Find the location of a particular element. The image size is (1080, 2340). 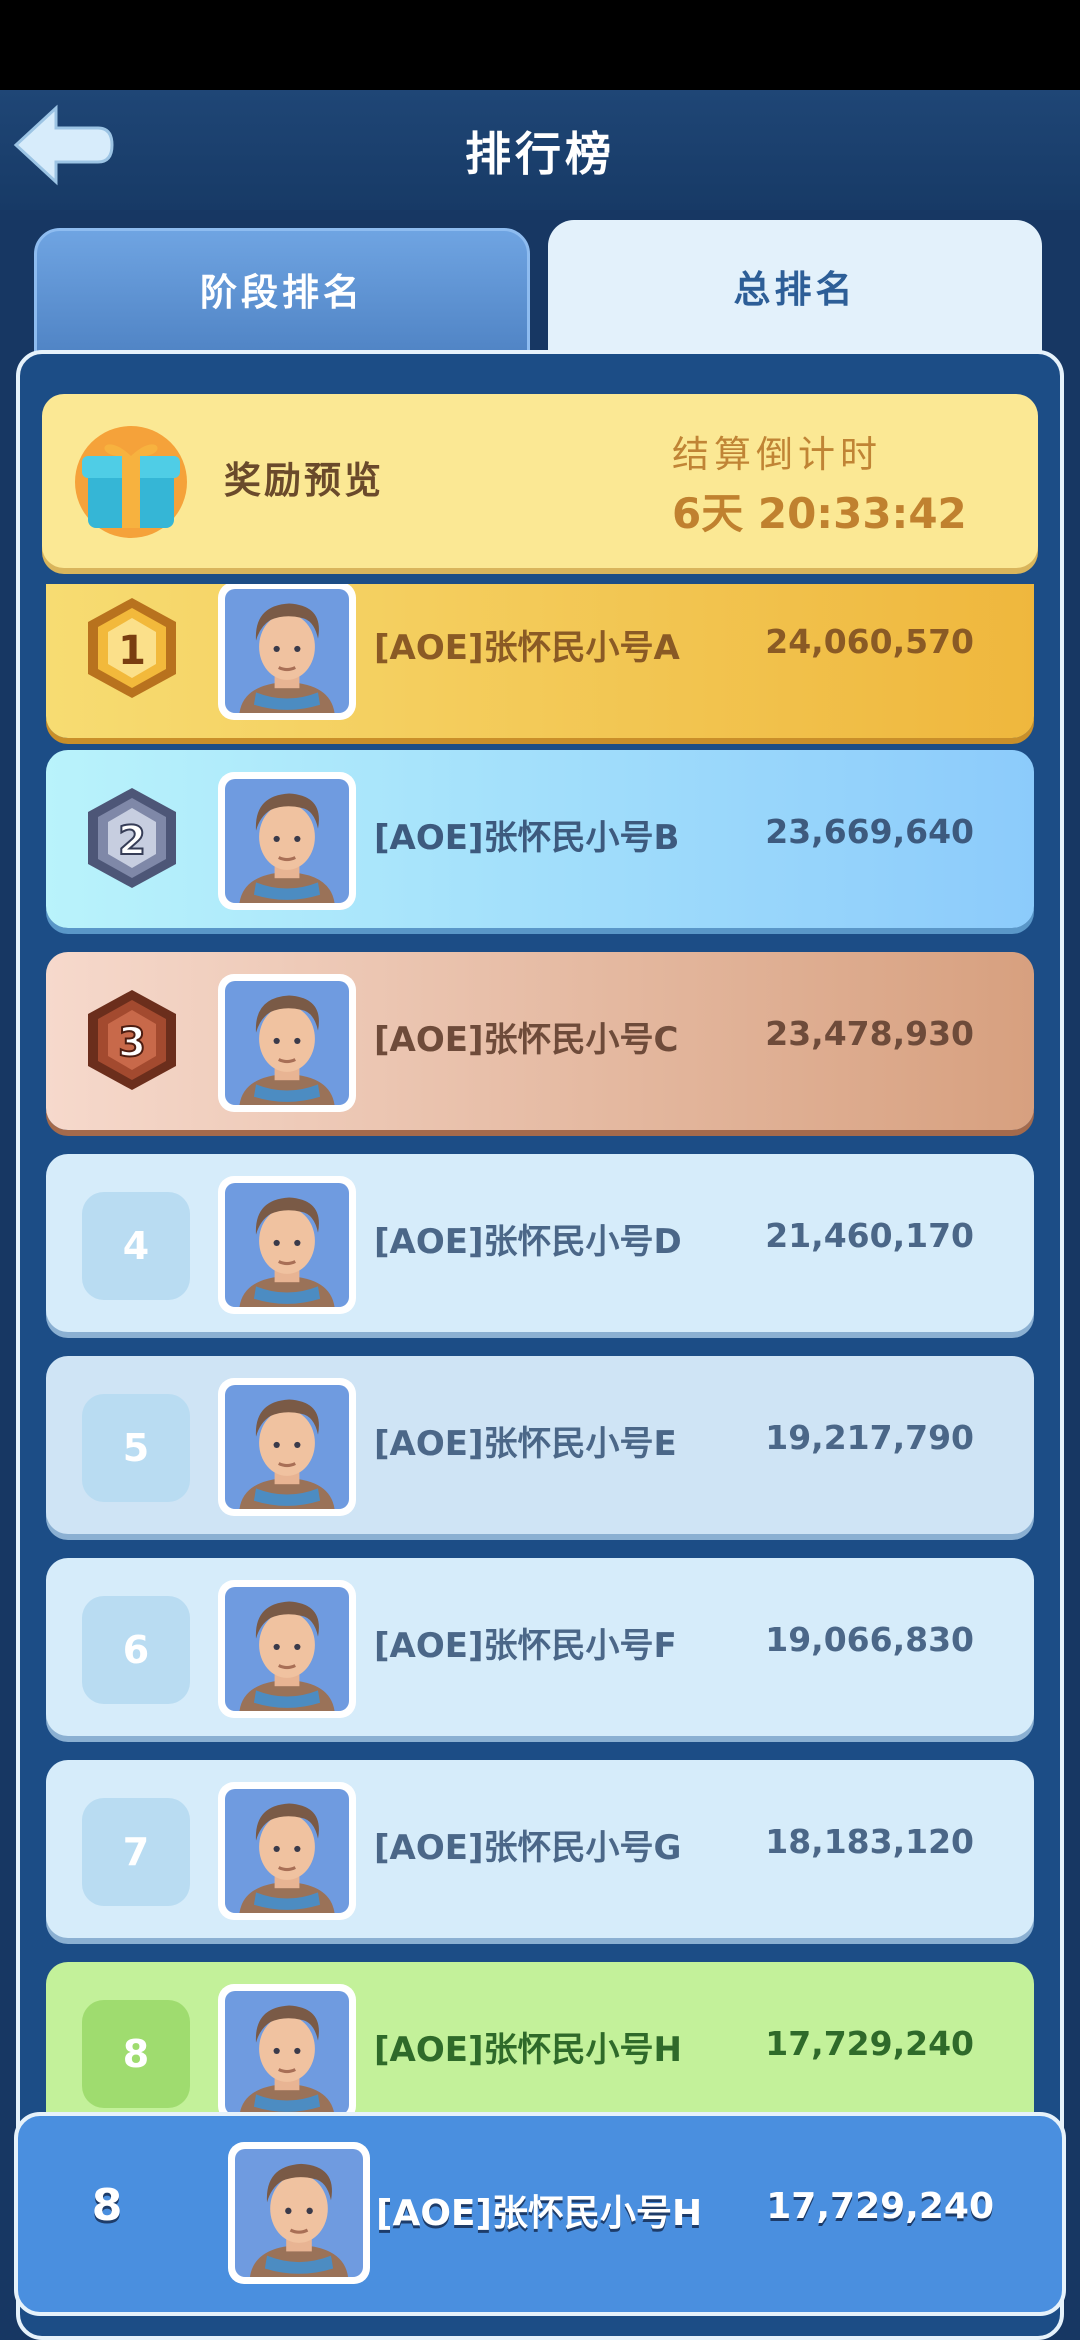

rank-number: 1 is located at coordinates (132, 651).